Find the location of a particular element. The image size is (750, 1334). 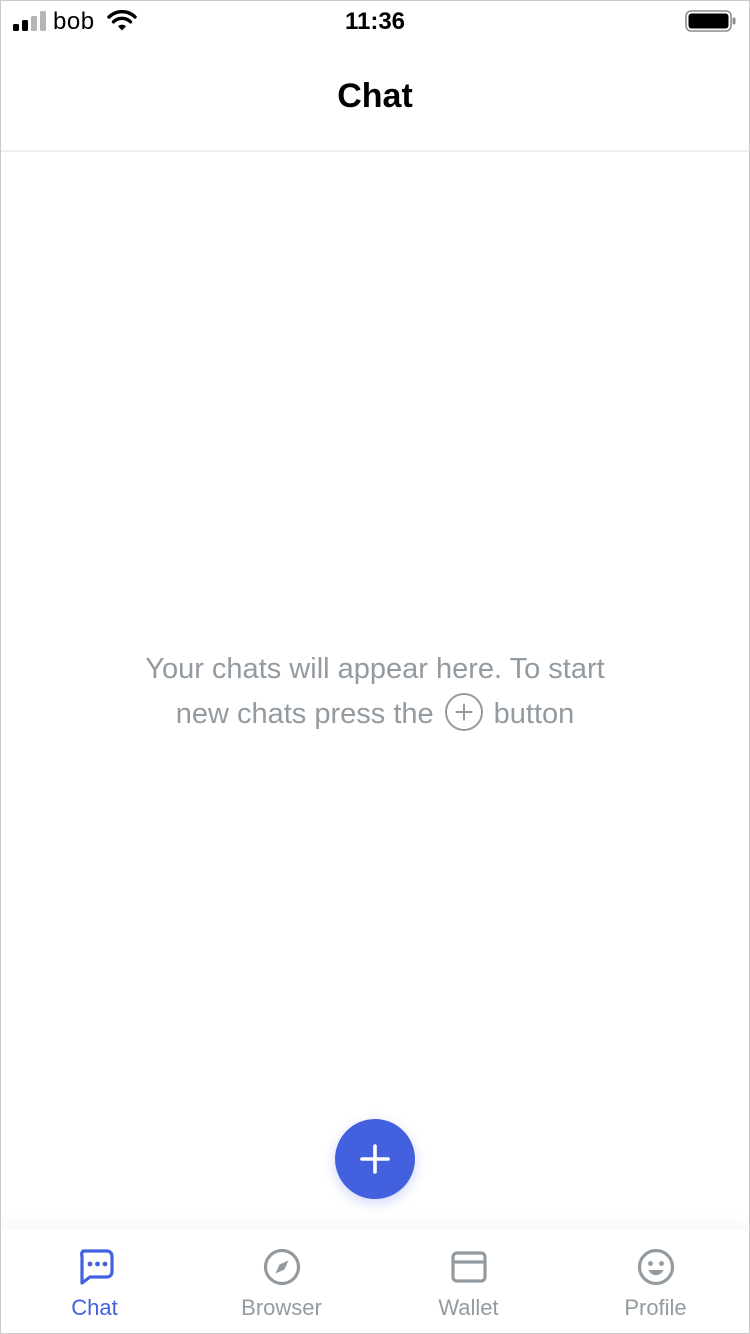

new-chat-button is located at coordinates (375, 1159).